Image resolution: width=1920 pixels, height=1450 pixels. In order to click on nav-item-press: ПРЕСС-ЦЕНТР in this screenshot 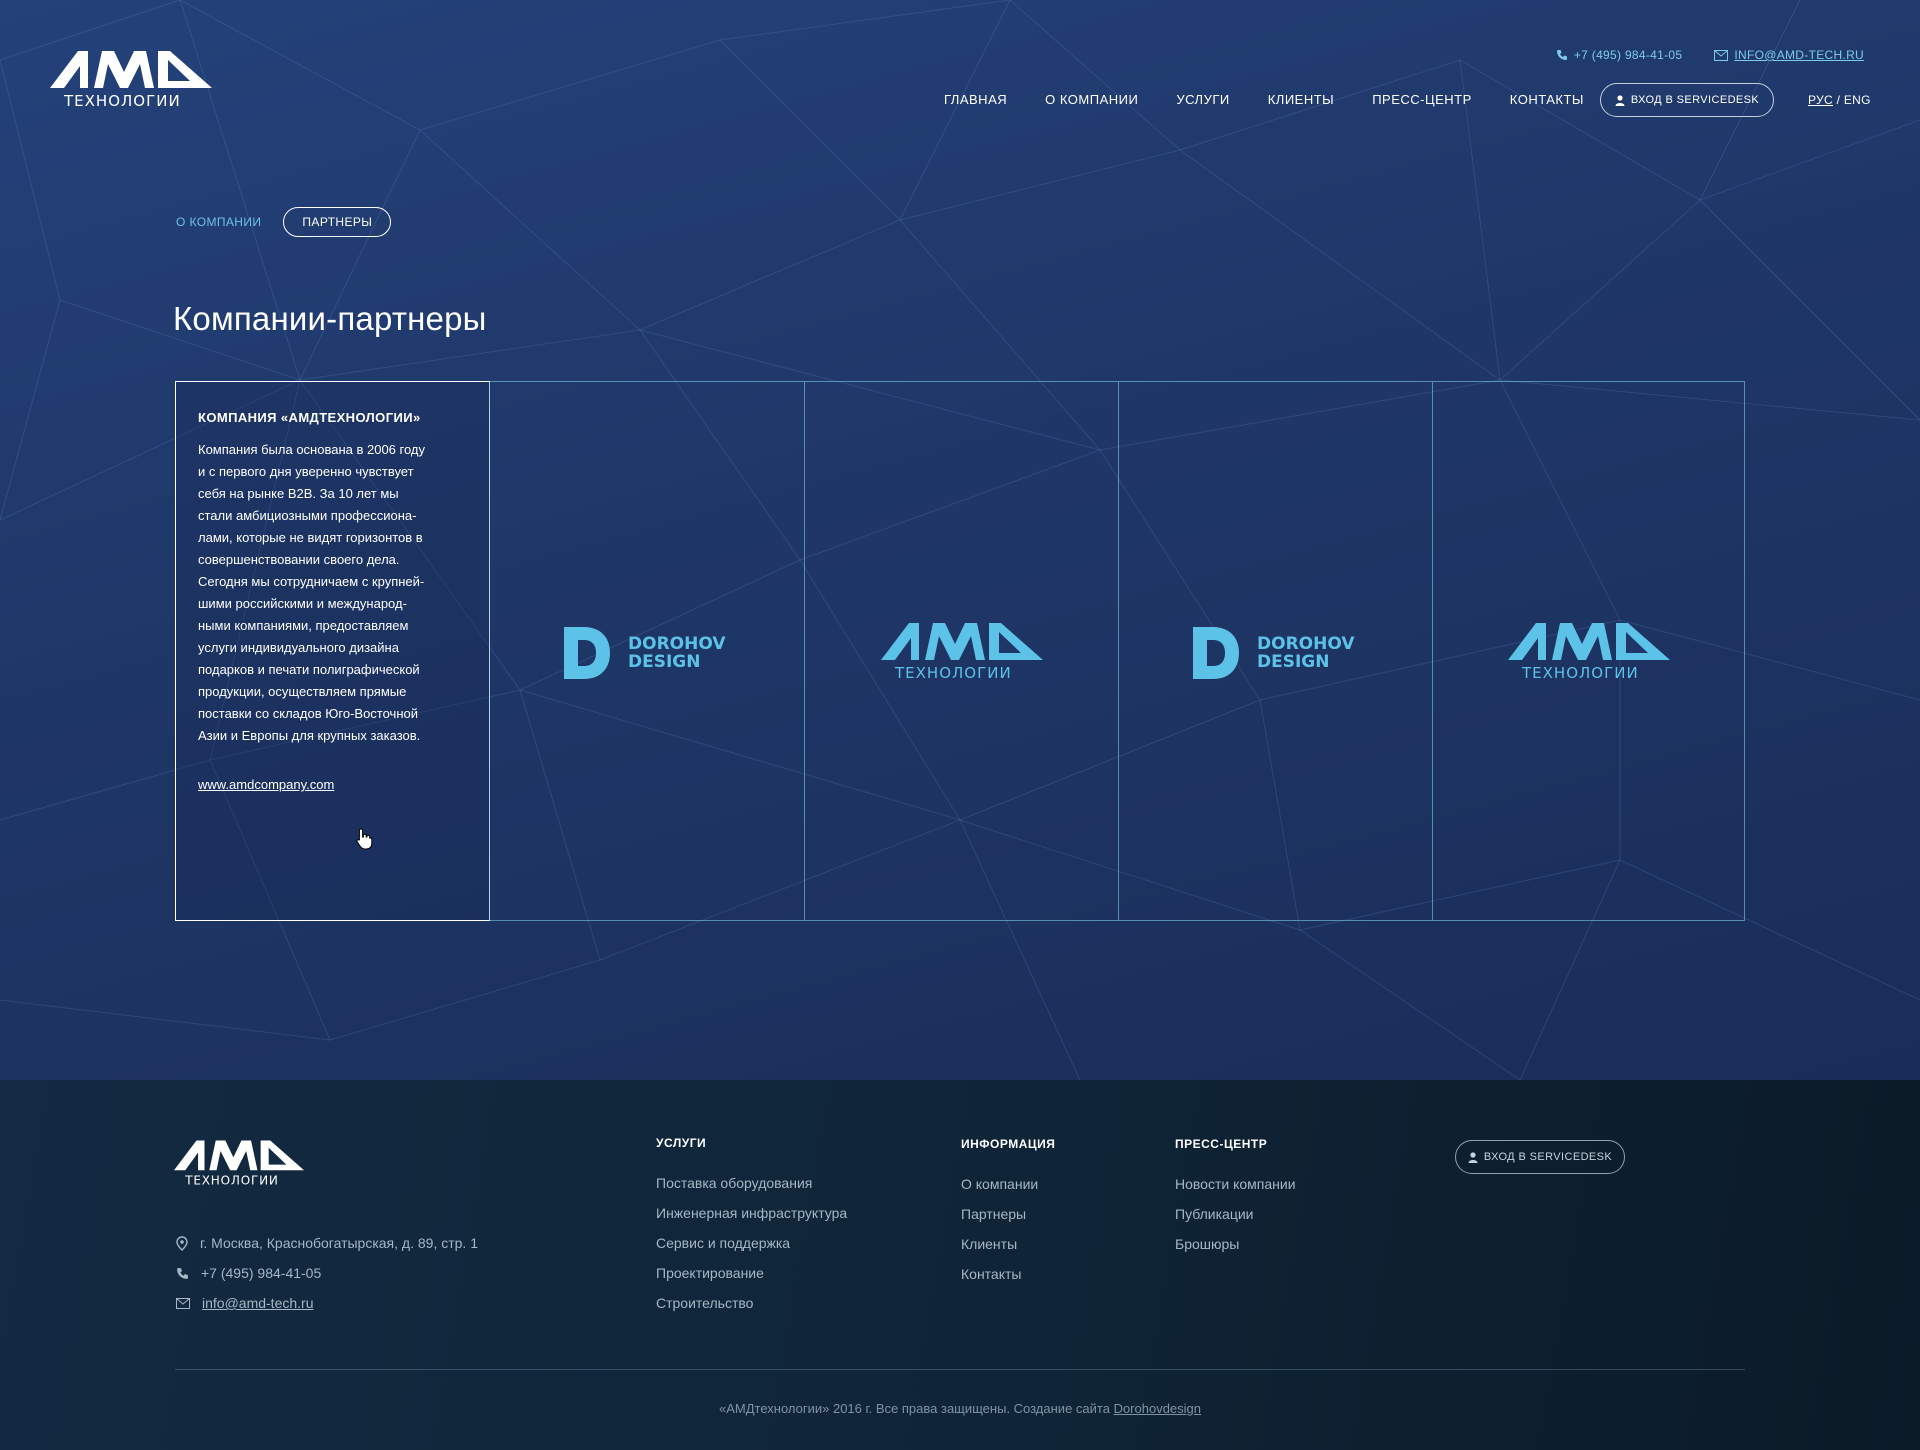, I will do `click(1422, 99)`.